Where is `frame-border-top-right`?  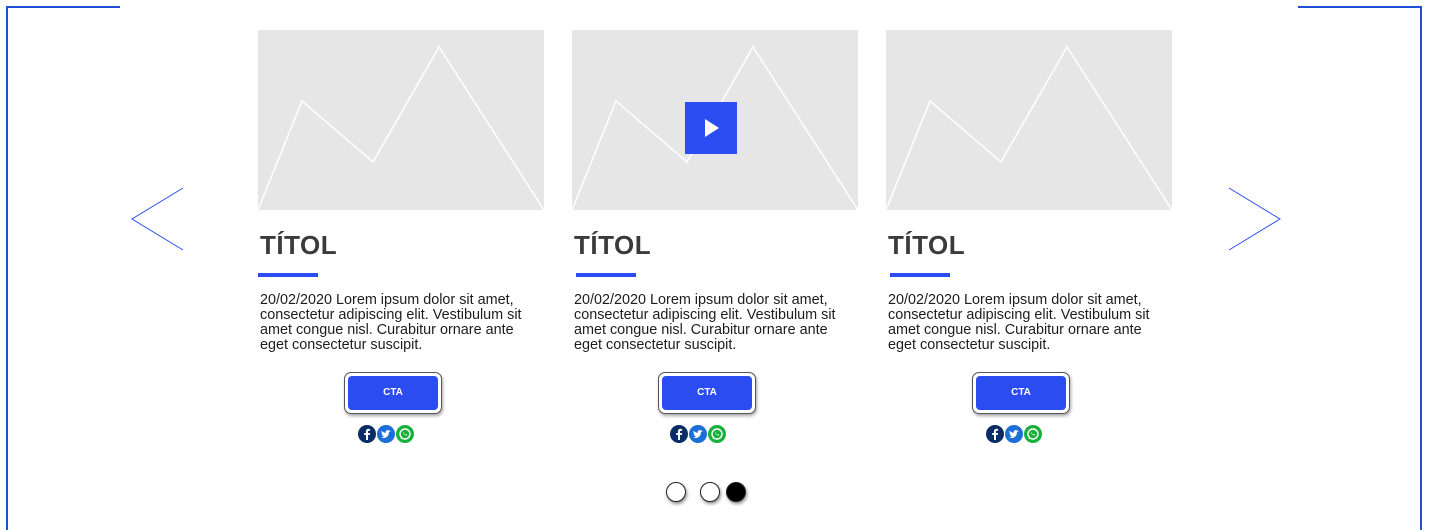
frame-border-top-right is located at coordinates (1360, 7).